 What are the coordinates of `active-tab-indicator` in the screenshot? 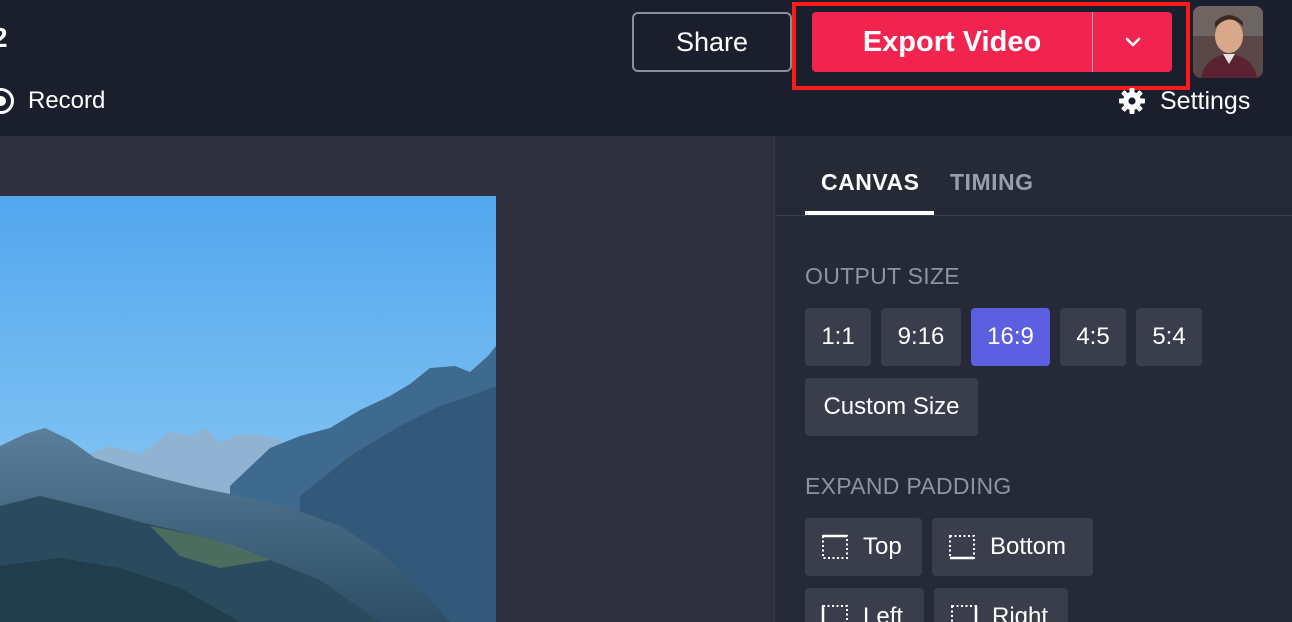 It's located at (869, 213).